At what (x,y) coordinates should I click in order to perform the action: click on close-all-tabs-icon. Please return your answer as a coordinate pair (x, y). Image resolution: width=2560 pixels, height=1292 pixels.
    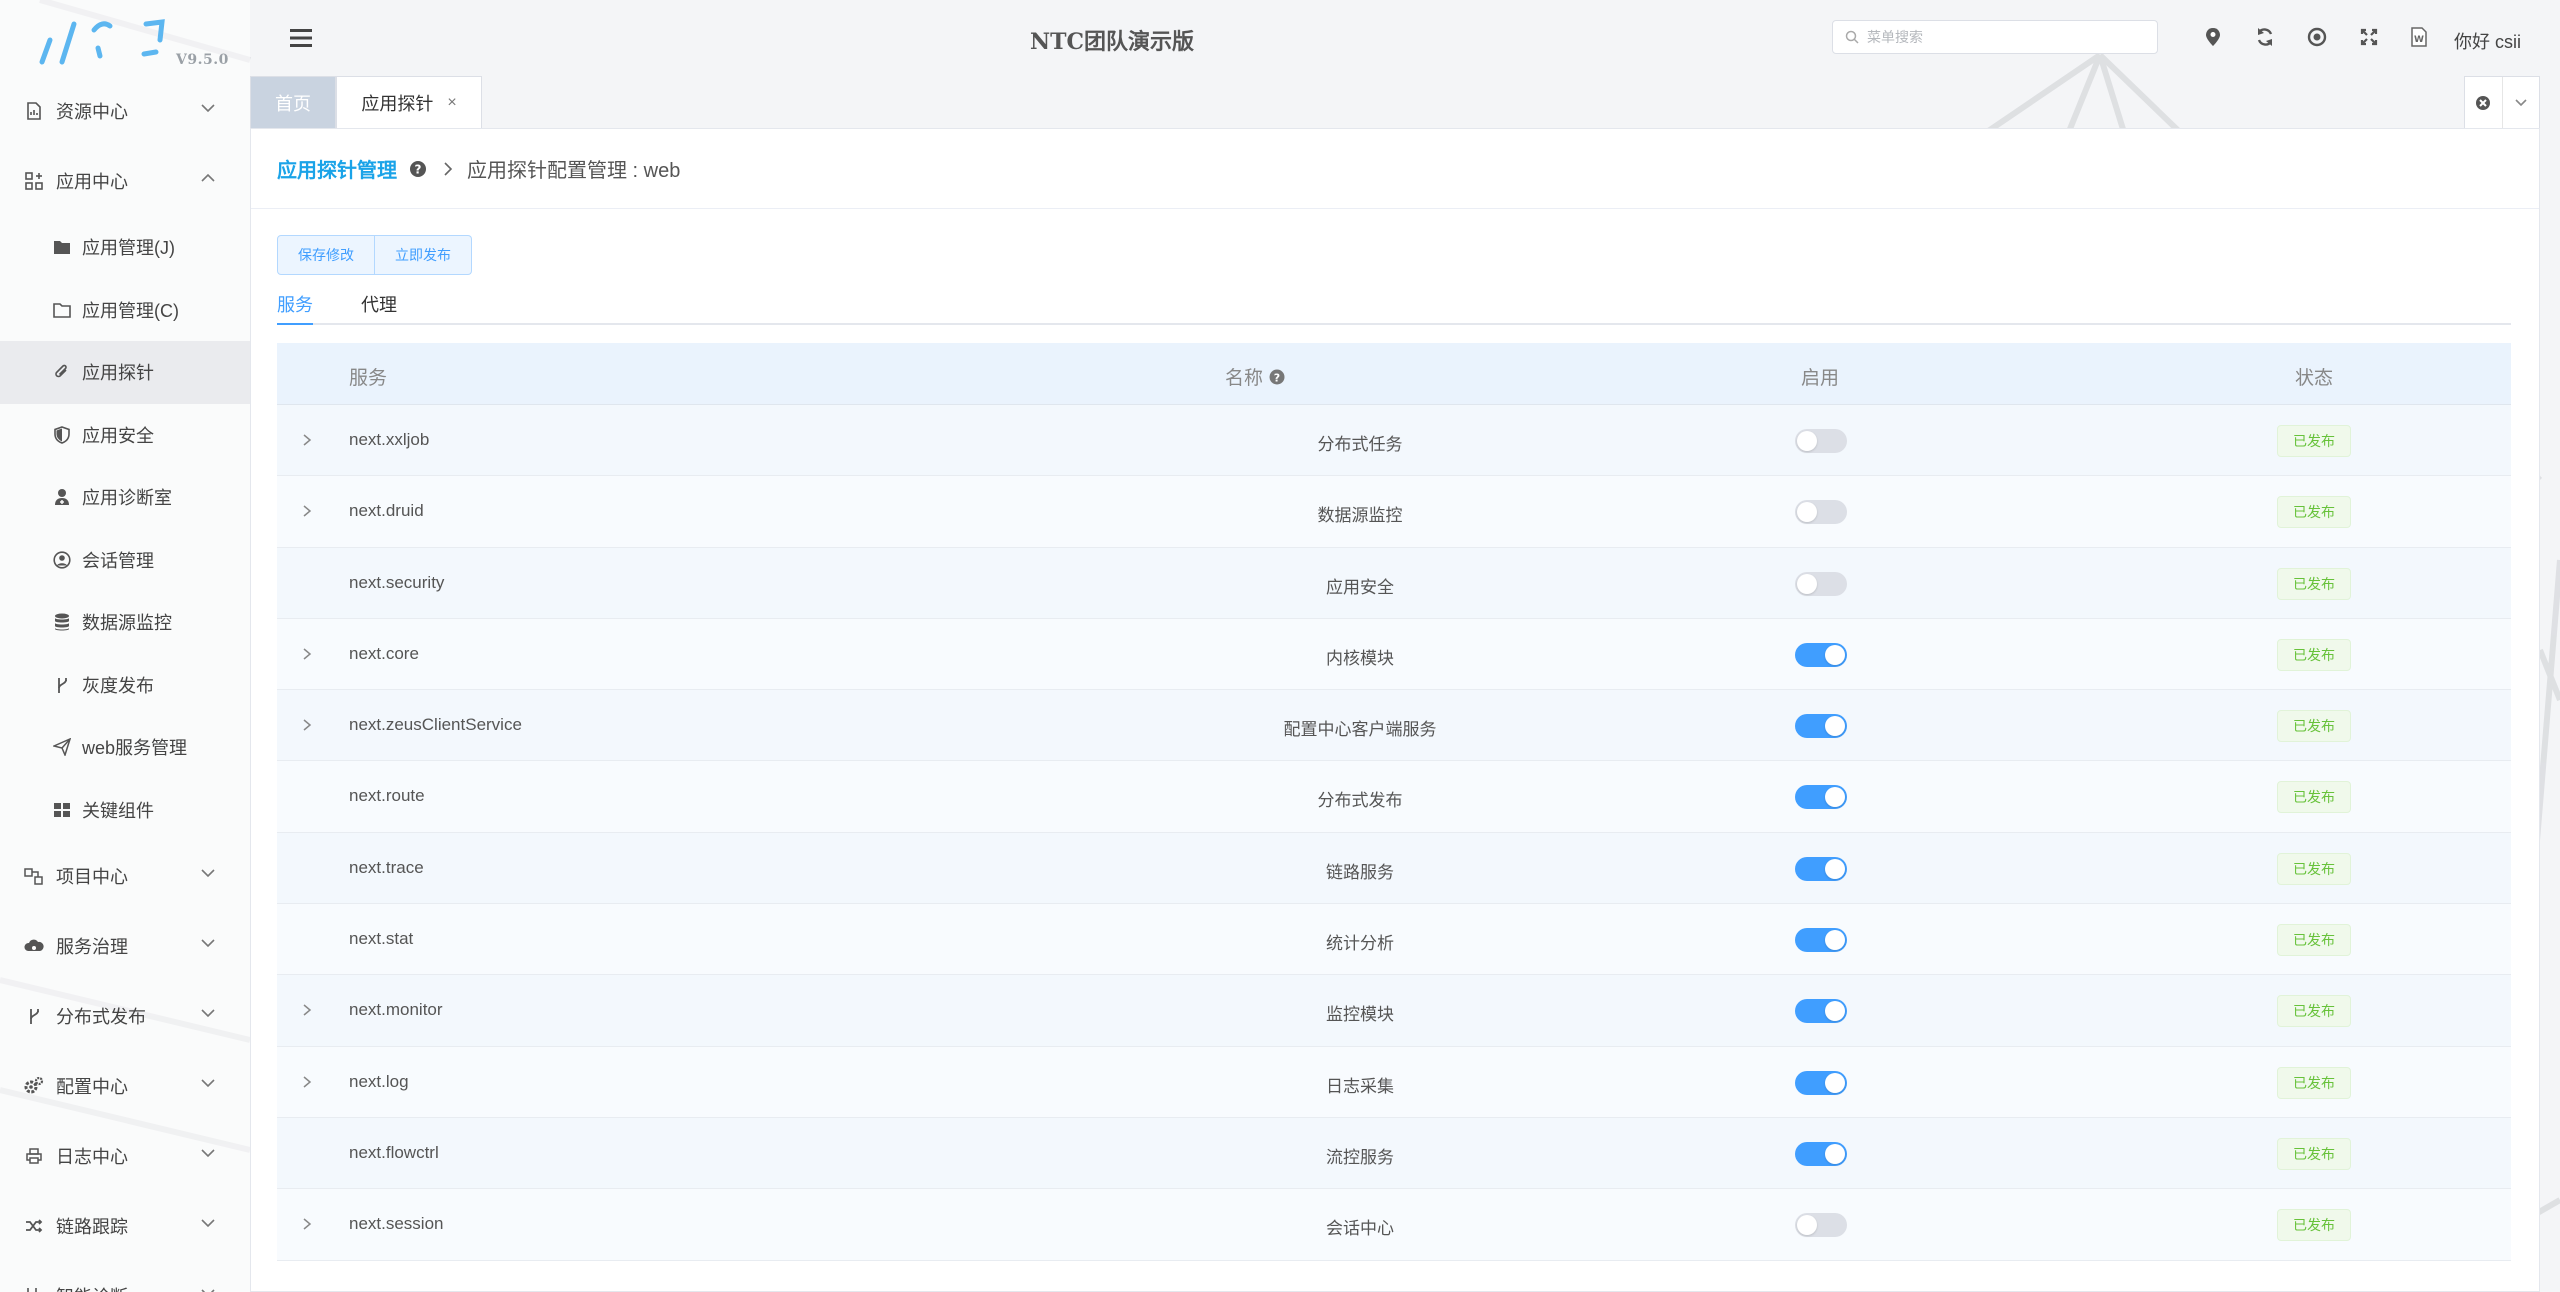
    Looking at the image, I should click on (2483, 102).